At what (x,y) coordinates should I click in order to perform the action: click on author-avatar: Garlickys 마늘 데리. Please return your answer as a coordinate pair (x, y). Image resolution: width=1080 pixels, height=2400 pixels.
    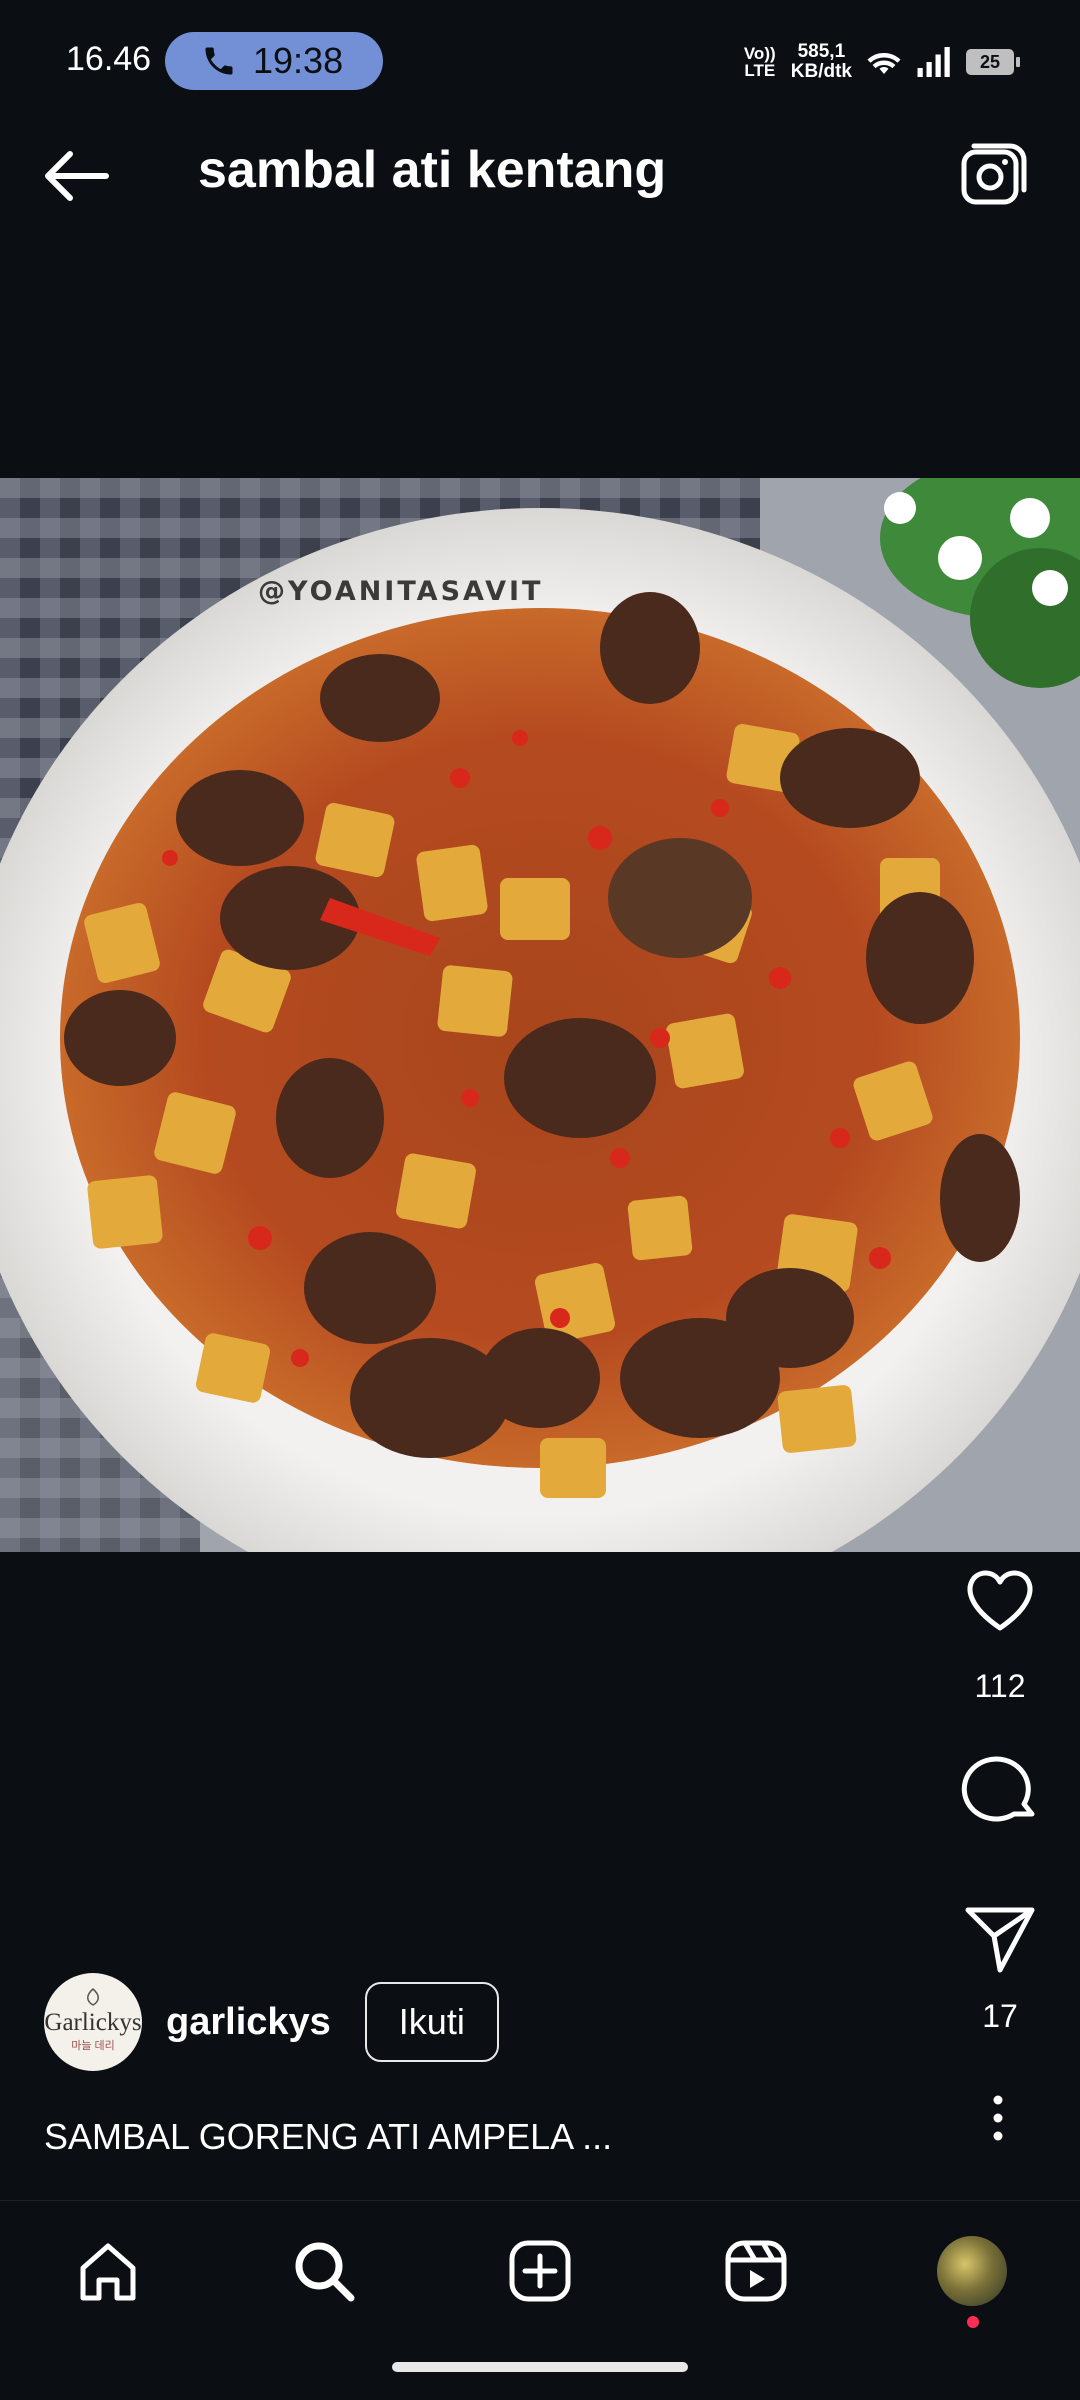
    Looking at the image, I should click on (93, 2022).